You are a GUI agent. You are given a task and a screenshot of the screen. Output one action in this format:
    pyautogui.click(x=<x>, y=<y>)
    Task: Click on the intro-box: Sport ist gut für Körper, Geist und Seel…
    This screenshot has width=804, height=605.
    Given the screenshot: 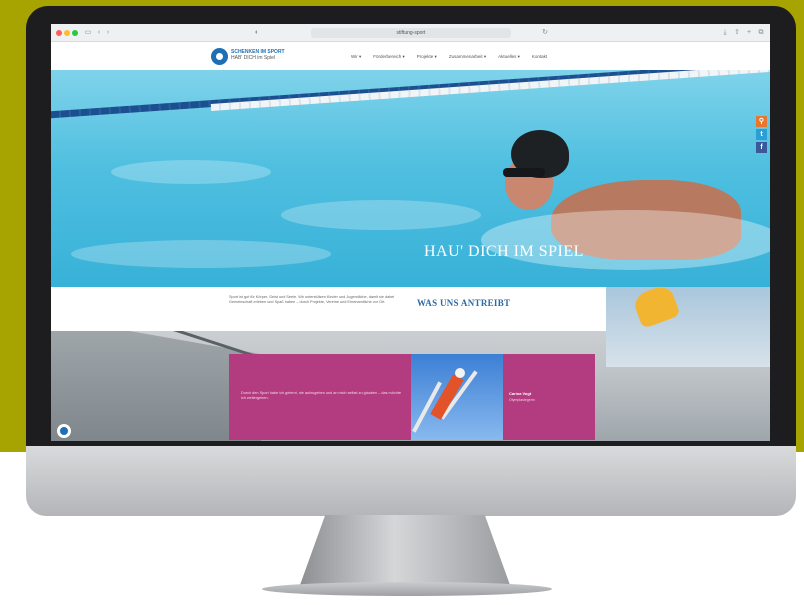 What is the action you would take?
    pyautogui.click(x=328, y=309)
    